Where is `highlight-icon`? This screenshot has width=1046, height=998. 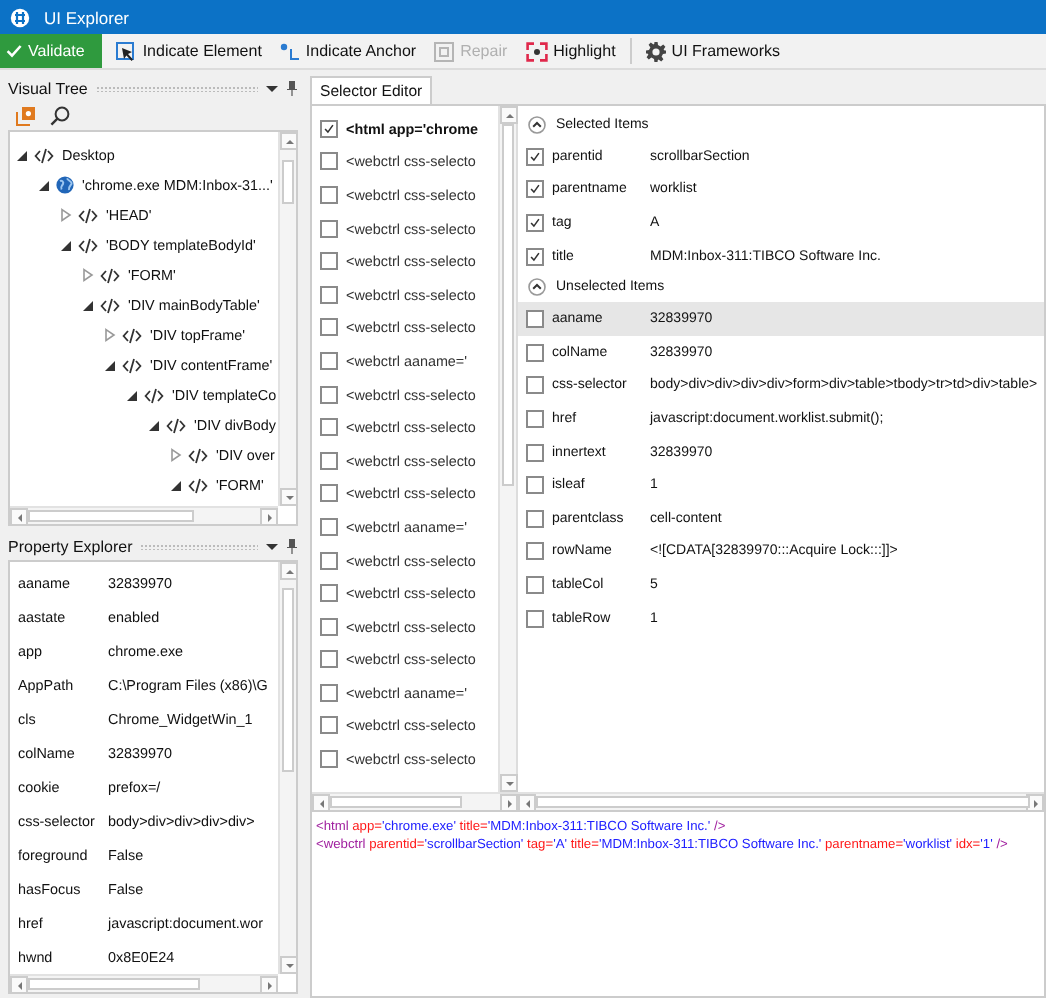 highlight-icon is located at coordinates (536, 51).